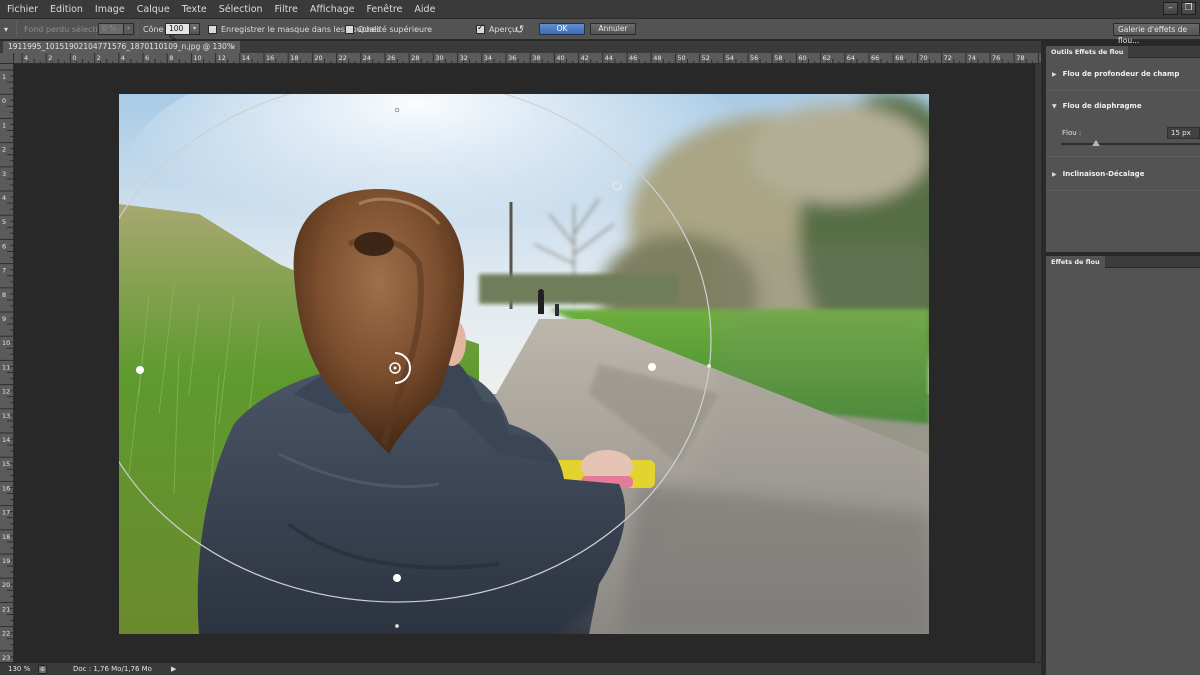 The image size is (1200, 675). I want to click on apercu-checkbox, so click(480, 28).